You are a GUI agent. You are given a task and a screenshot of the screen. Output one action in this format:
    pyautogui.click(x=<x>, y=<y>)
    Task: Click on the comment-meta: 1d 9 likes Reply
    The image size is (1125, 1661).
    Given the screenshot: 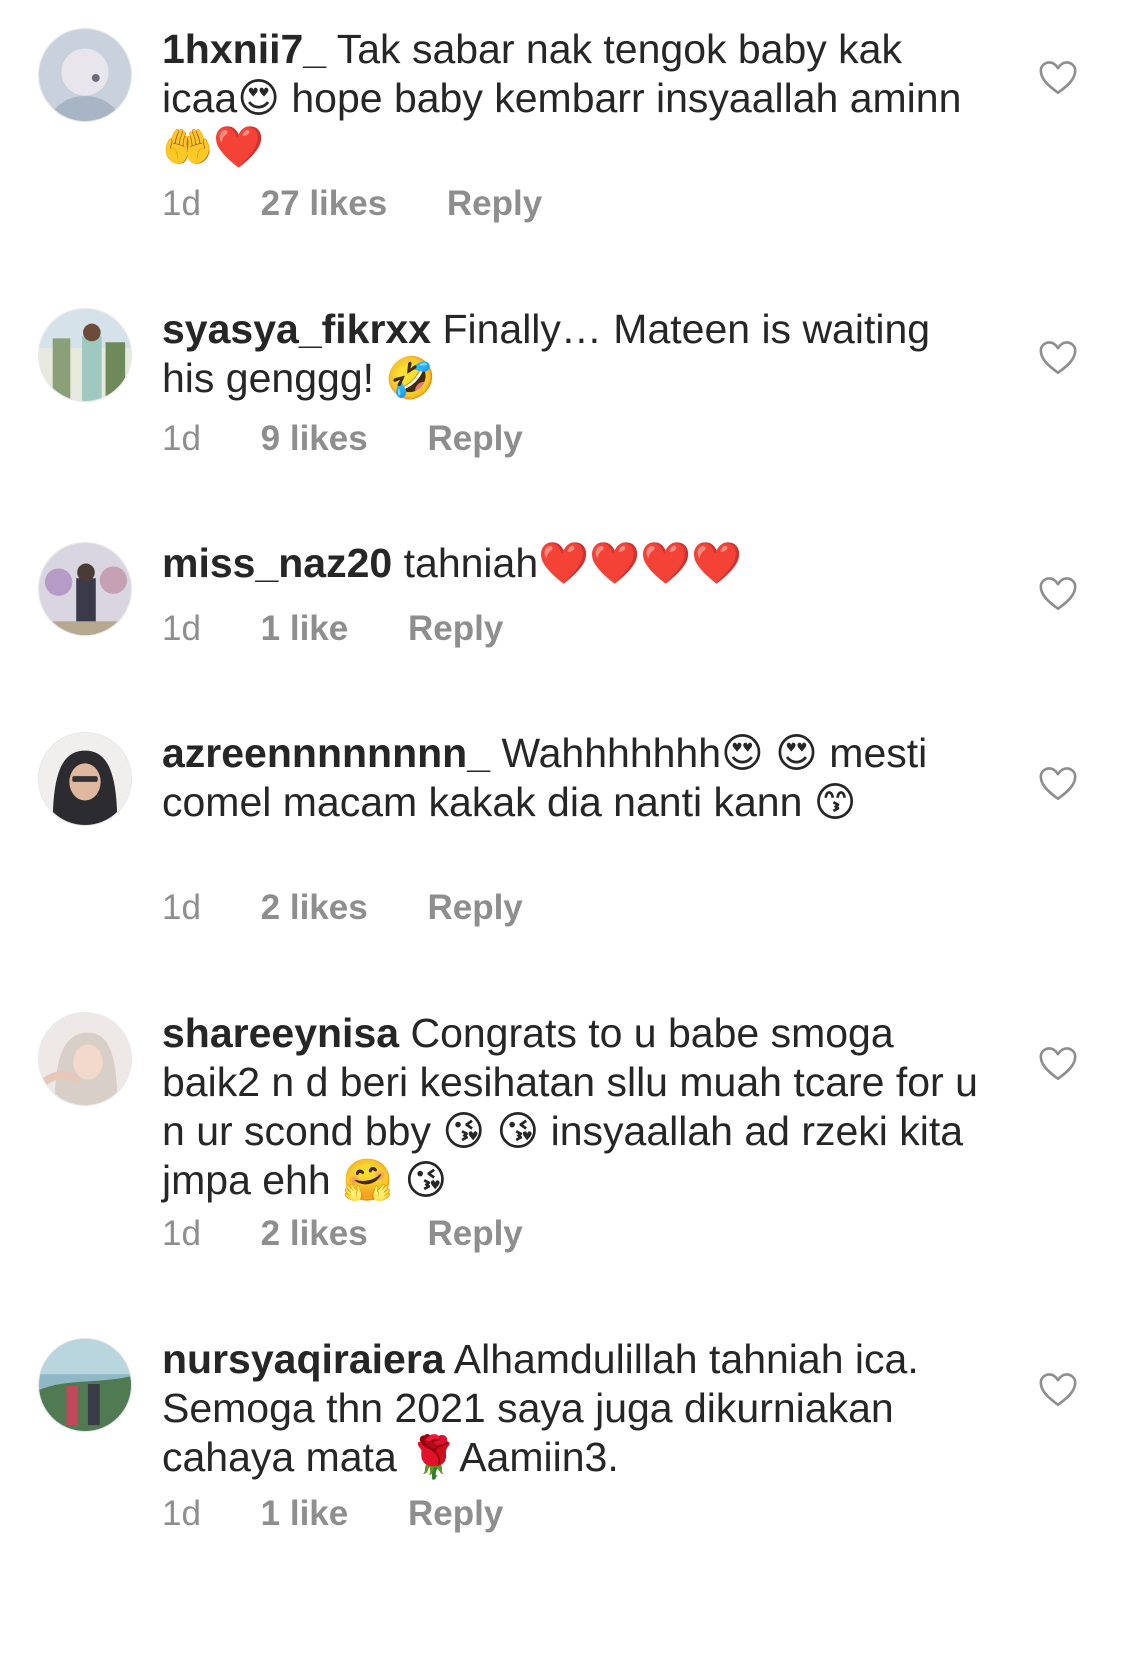 What is the action you would take?
    pyautogui.click(x=342, y=439)
    